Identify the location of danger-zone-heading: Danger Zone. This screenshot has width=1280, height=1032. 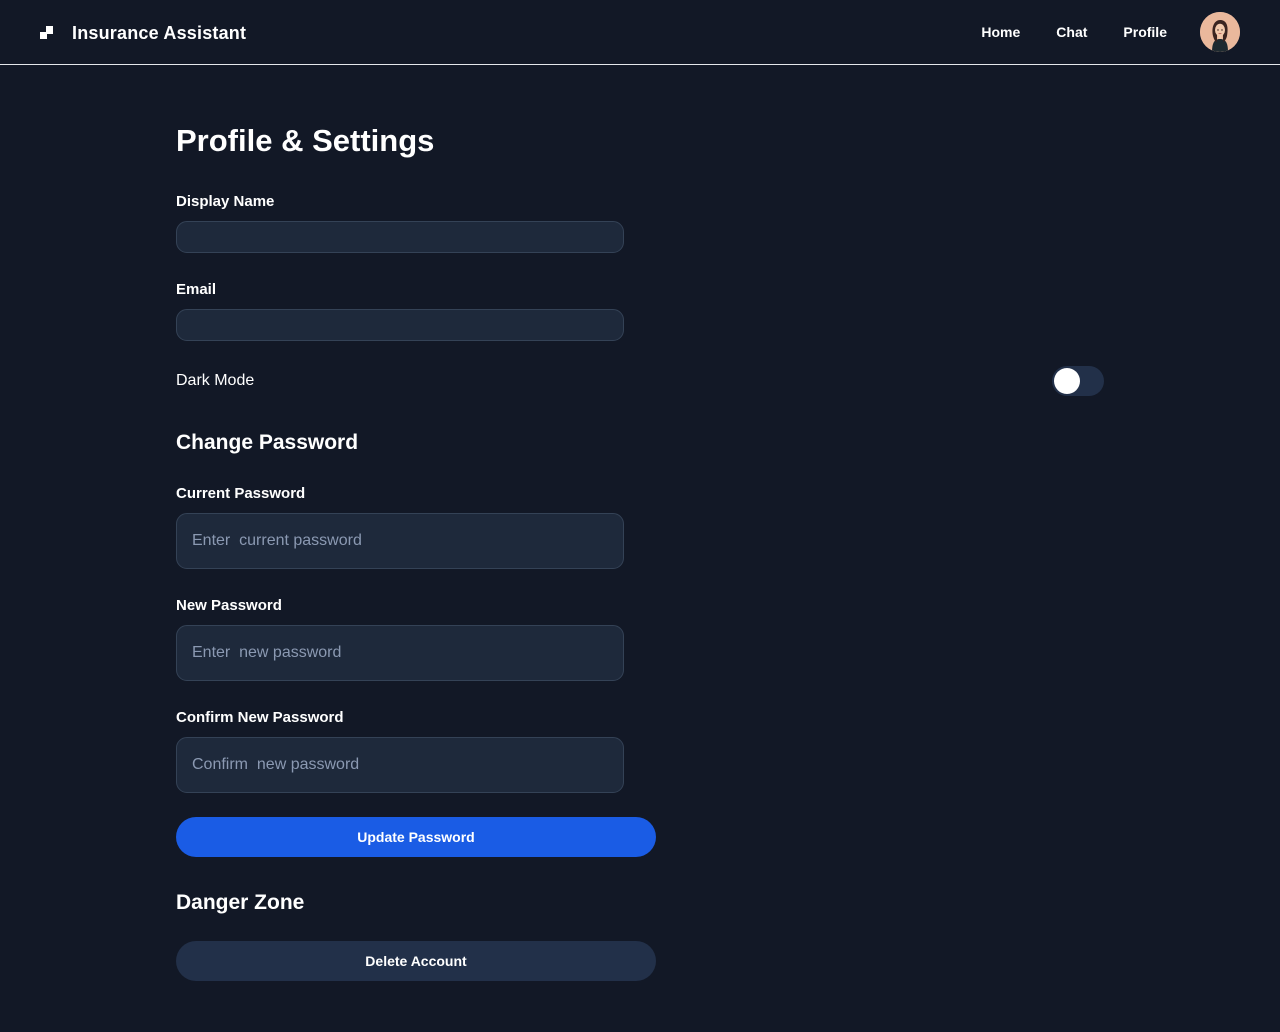
(240, 902).